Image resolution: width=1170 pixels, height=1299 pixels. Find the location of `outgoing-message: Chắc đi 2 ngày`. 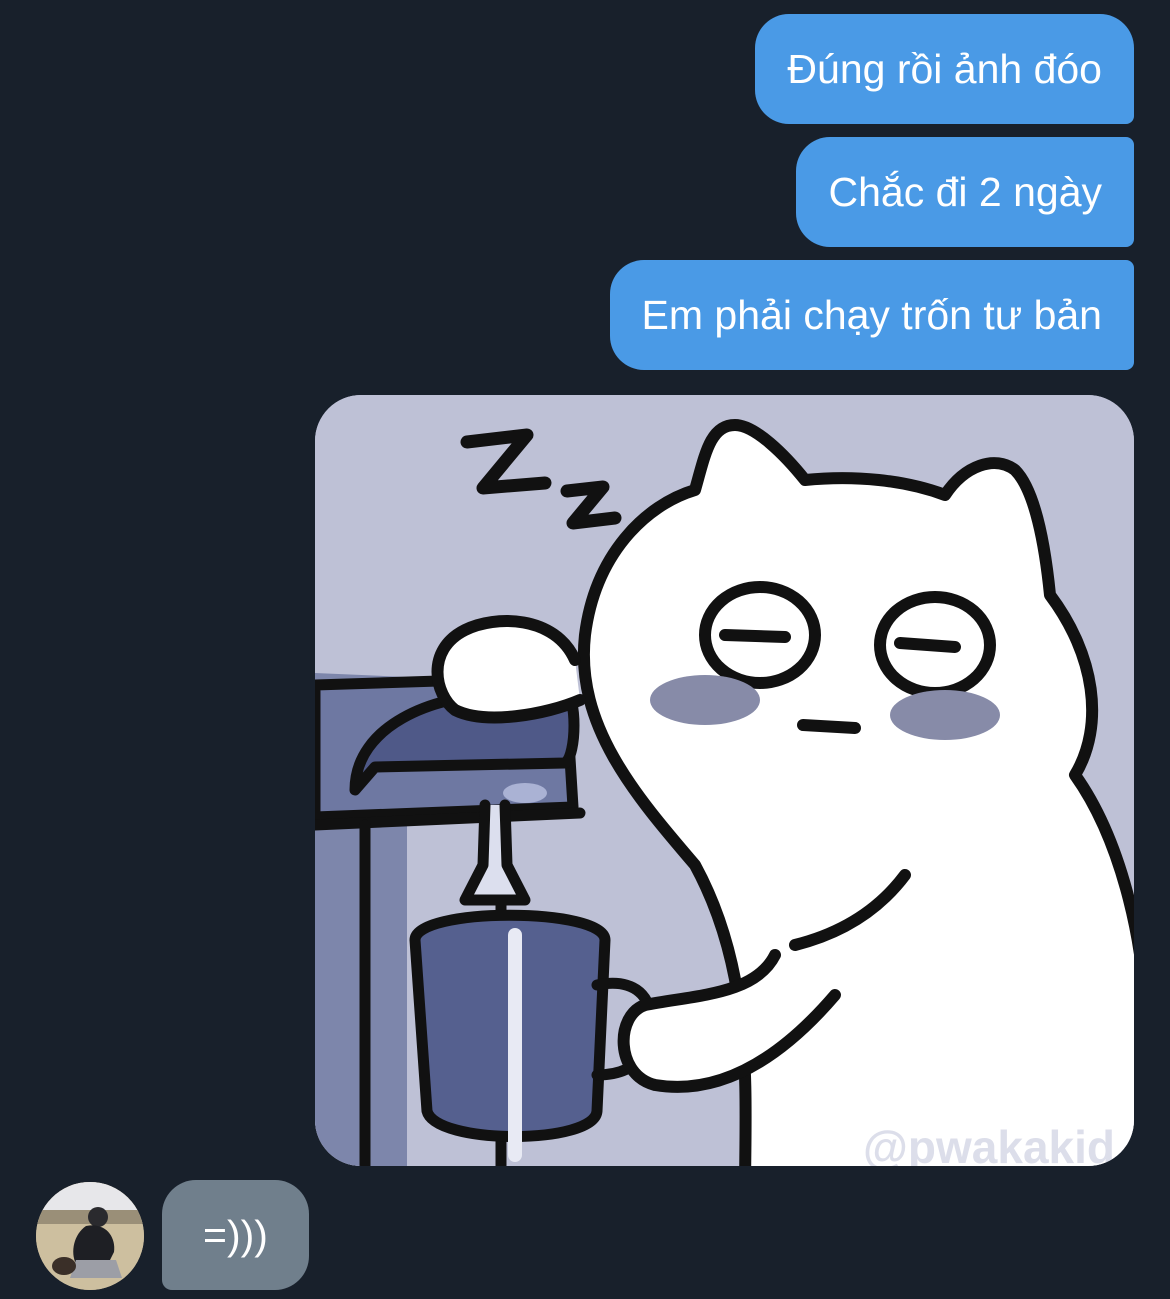

outgoing-message: Chắc đi 2 ngày is located at coordinates (965, 192).